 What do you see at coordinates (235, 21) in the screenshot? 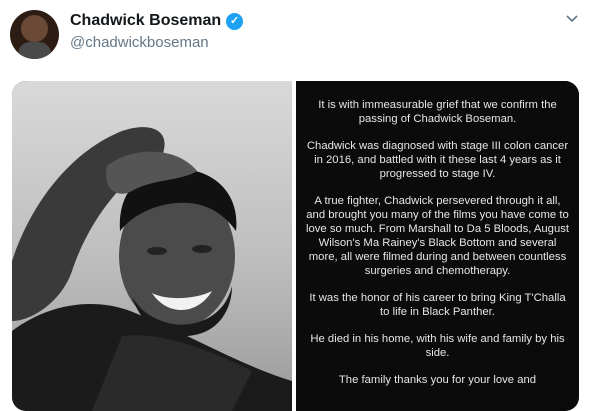
I see `verified-badge-icon: ✓` at bounding box center [235, 21].